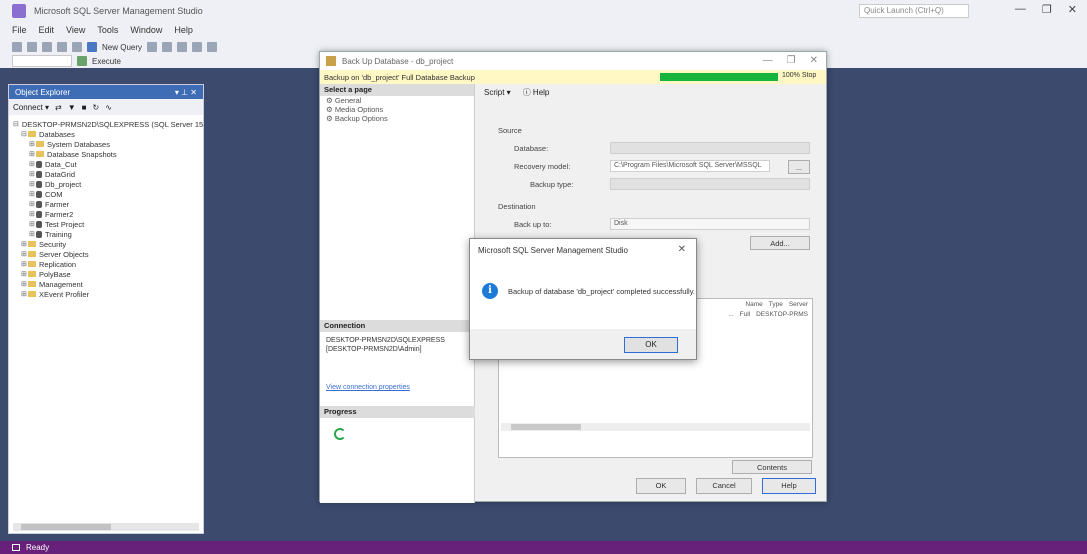  I want to click on back-icon, so click(17, 47).